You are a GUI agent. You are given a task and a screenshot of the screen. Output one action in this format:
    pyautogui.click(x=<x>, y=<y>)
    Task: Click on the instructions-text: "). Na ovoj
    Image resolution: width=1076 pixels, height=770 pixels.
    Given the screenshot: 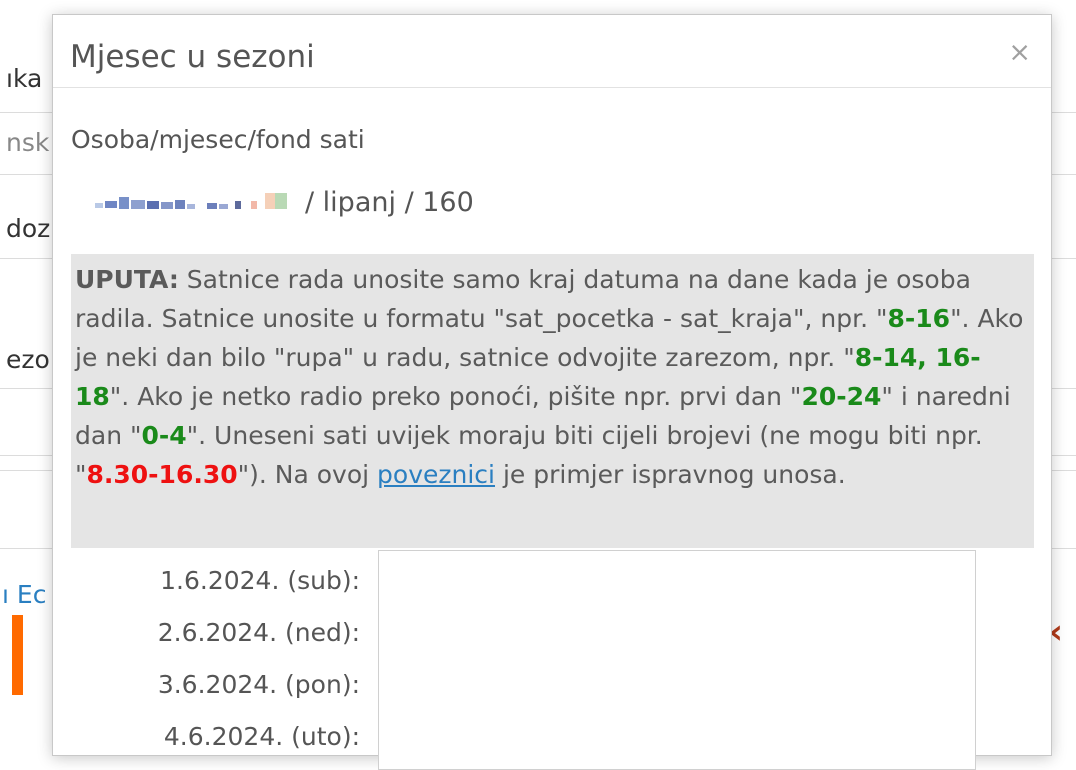 What is the action you would take?
    pyautogui.click(x=307, y=474)
    